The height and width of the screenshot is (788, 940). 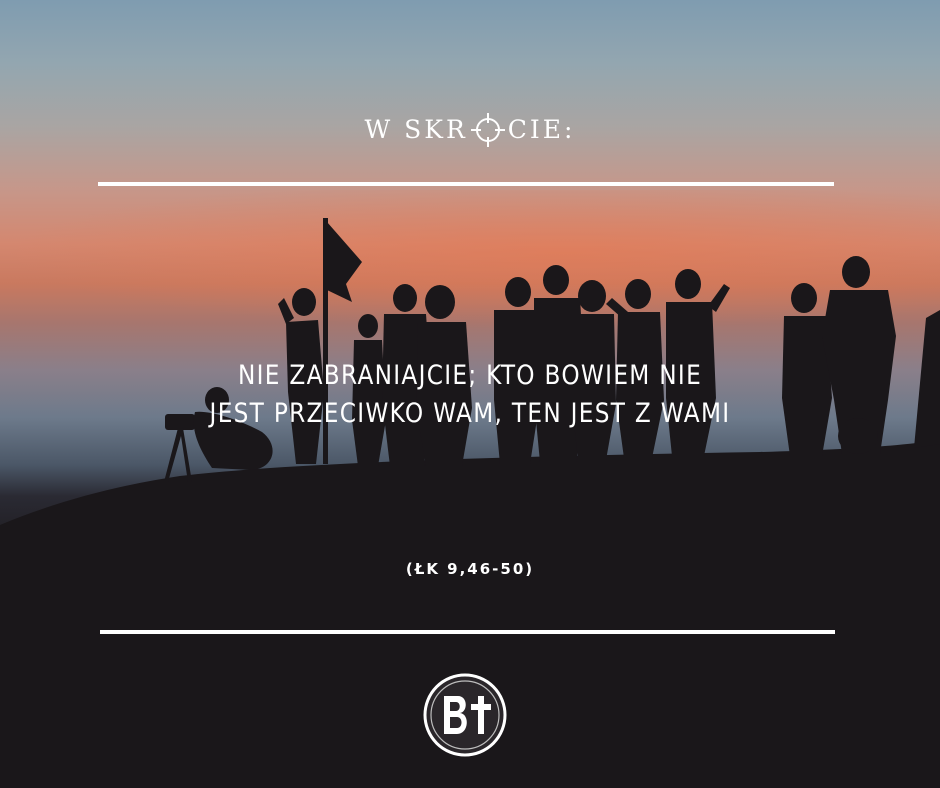 What do you see at coordinates (465, 715) in the screenshot?
I see `bt-logo-icon` at bounding box center [465, 715].